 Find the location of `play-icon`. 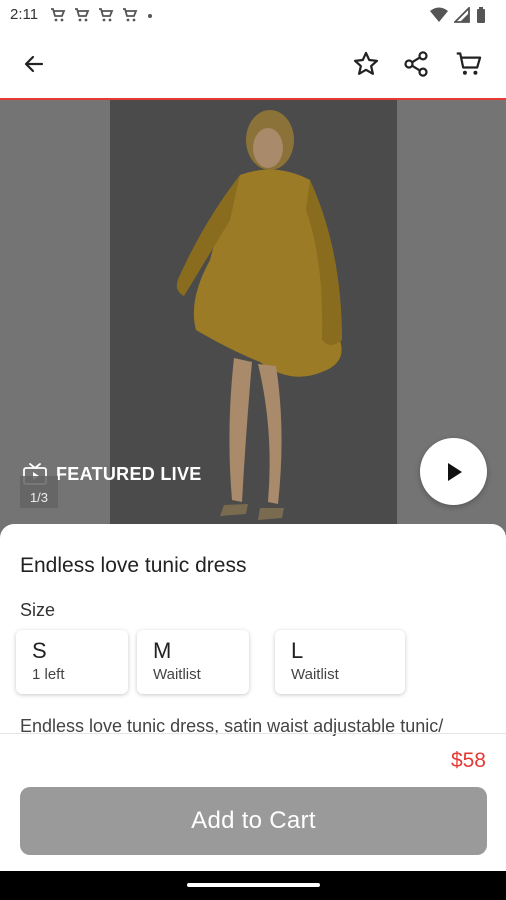

play-icon is located at coordinates (454, 471).